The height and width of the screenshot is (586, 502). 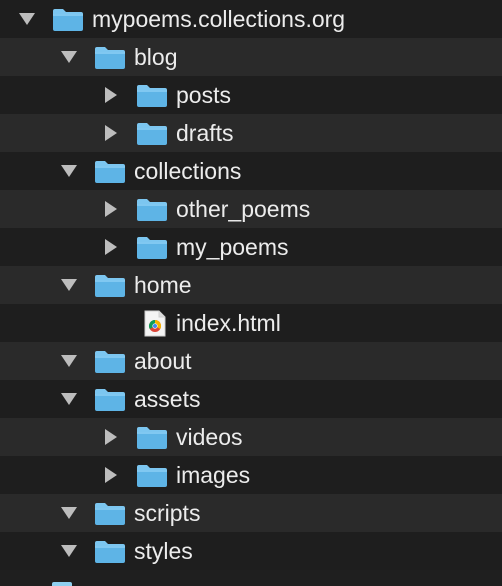 I want to click on tree-row-label: blog, so click(x=156, y=57).